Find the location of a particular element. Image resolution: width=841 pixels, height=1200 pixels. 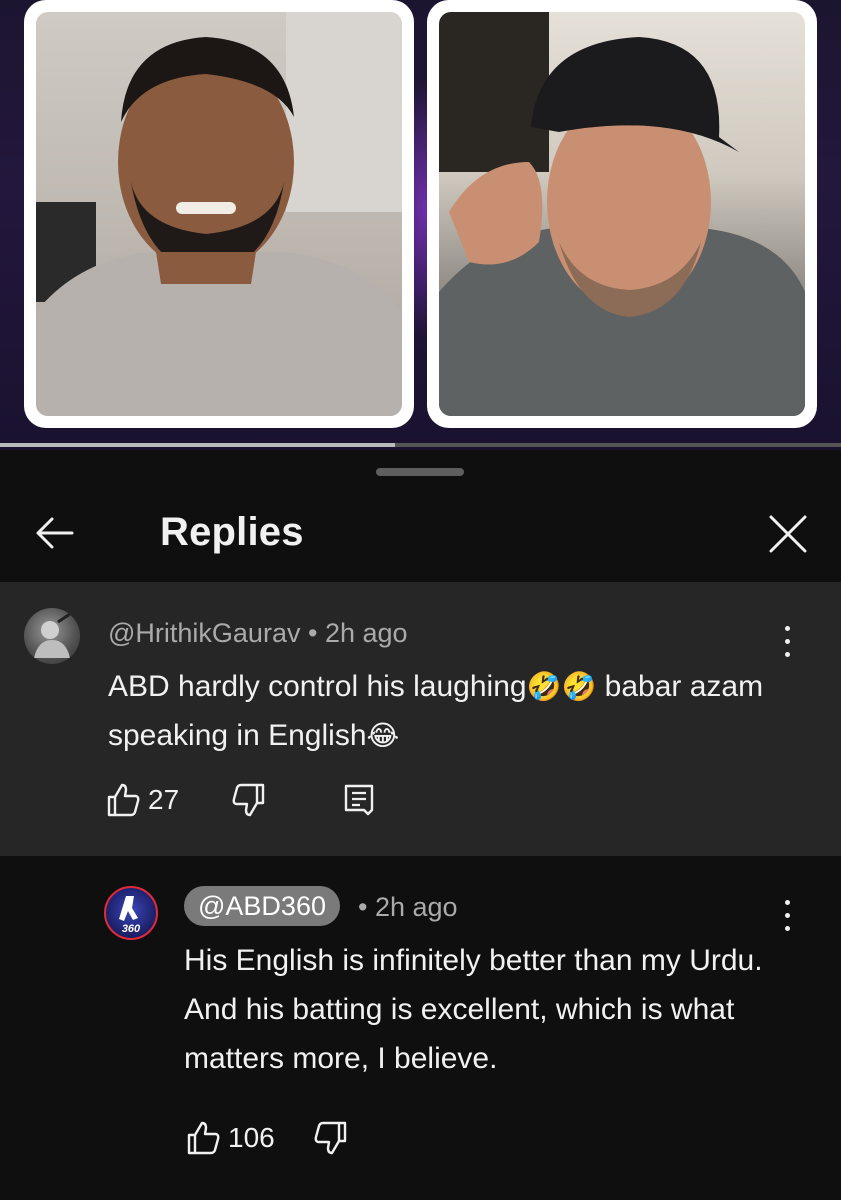

drag-handle is located at coordinates (420, 472).